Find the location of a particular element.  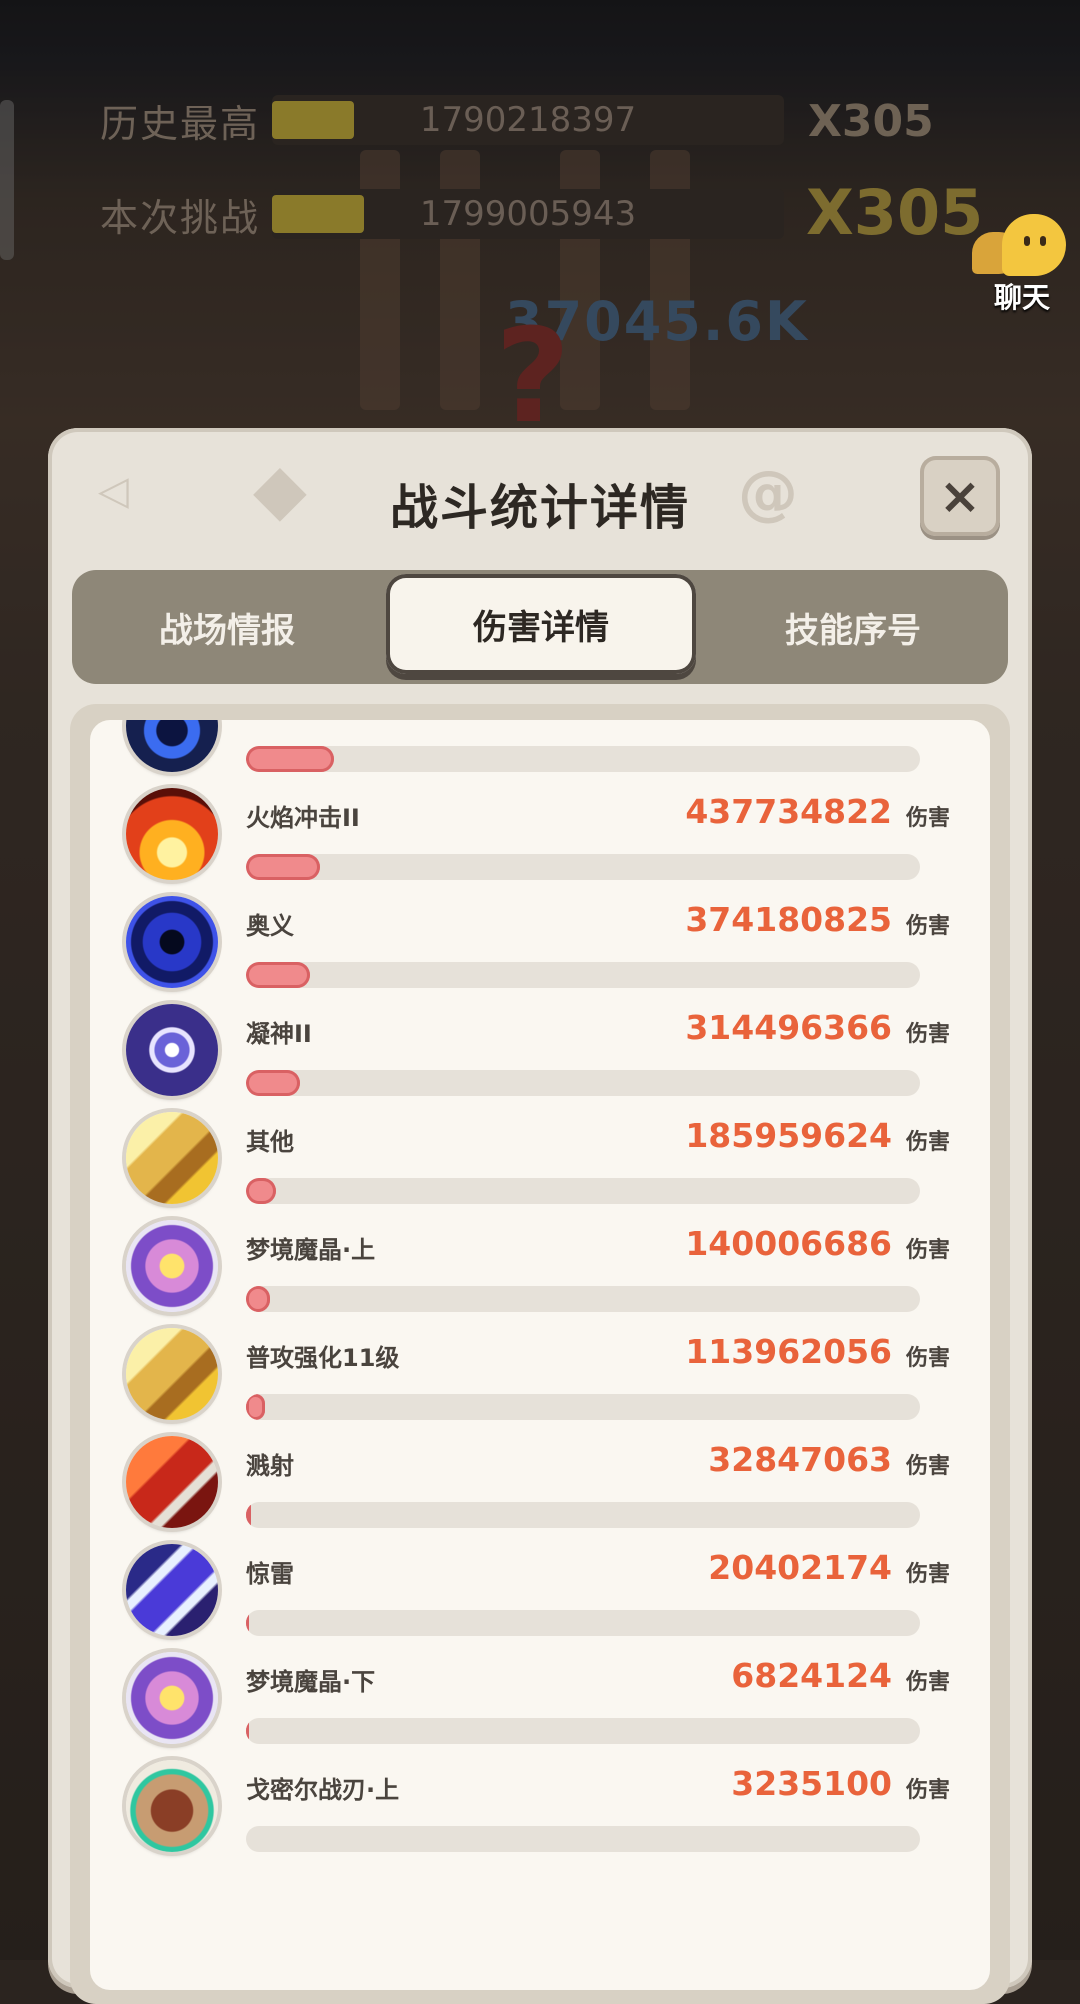

skill-damage-row: 普攻强化11级 113962056 伤害 is located at coordinates (540, 1378).